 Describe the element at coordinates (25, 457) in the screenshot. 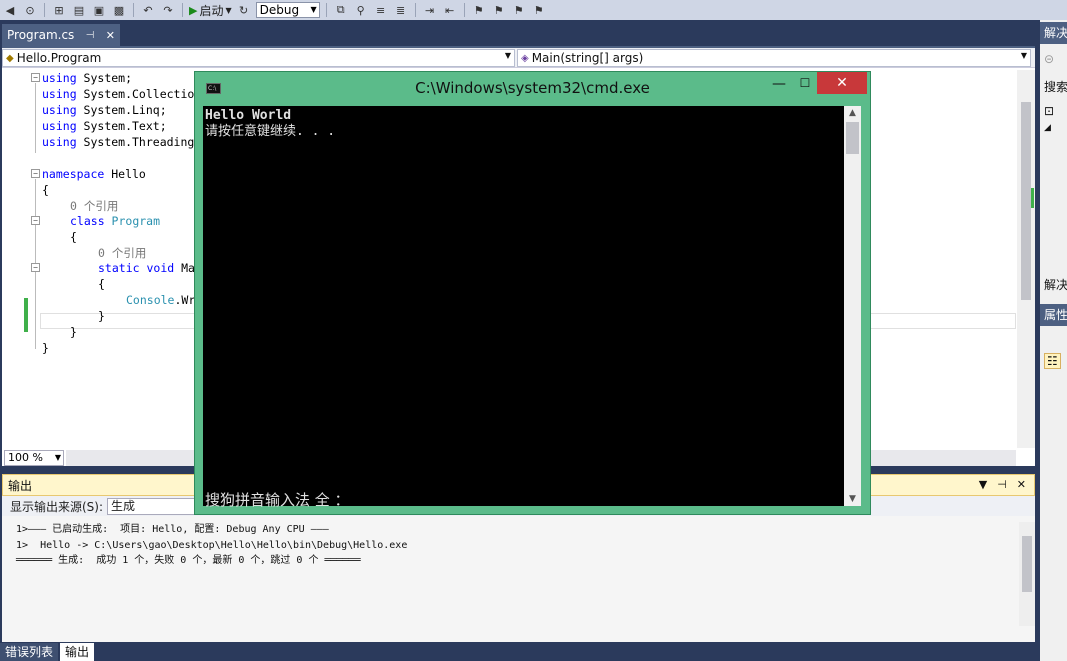

I see `zoom-value: 100 %` at that location.